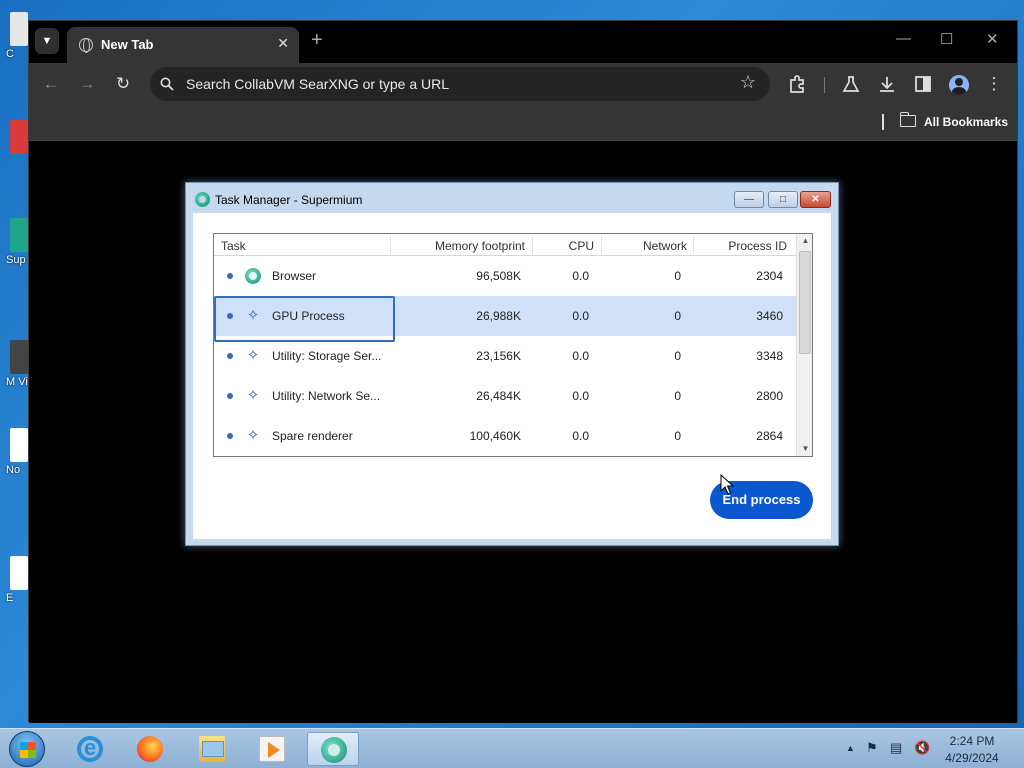 This screenshot has height=768, width=1024. I want to click on desktop-icon-label: C, so click(10, 54).